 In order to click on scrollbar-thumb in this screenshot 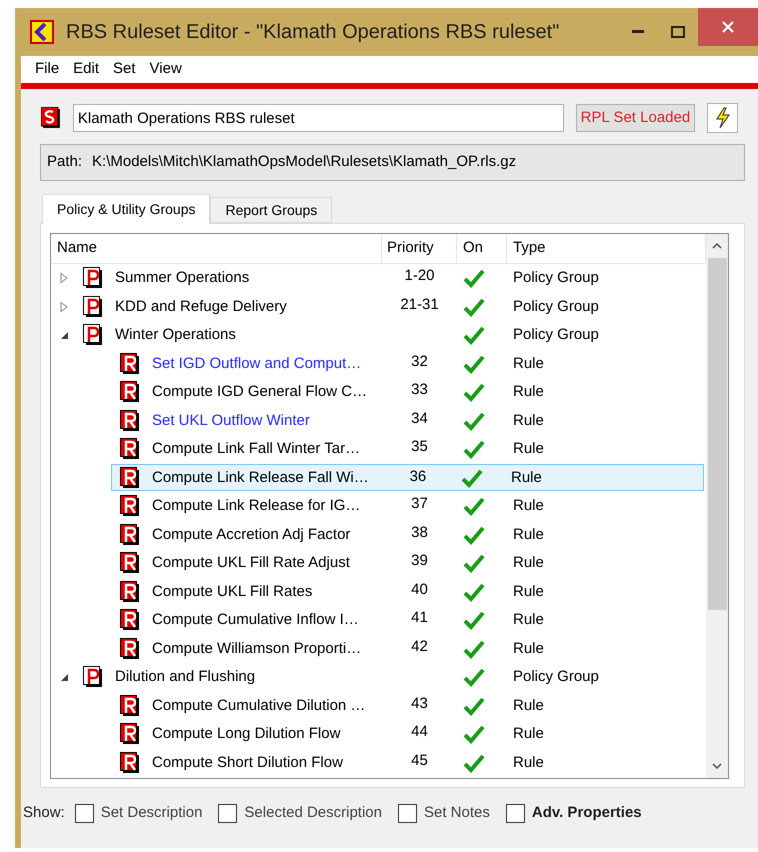, I will do `click(717, 434)`.